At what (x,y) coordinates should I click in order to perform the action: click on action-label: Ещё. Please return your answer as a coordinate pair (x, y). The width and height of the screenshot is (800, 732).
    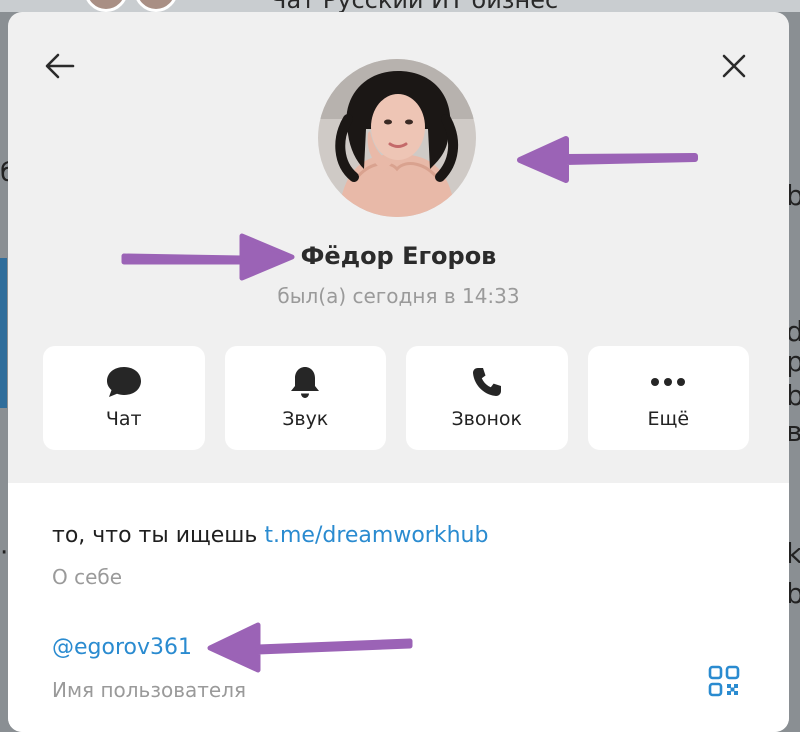
    Looking at the image, I should click on (668, 419).